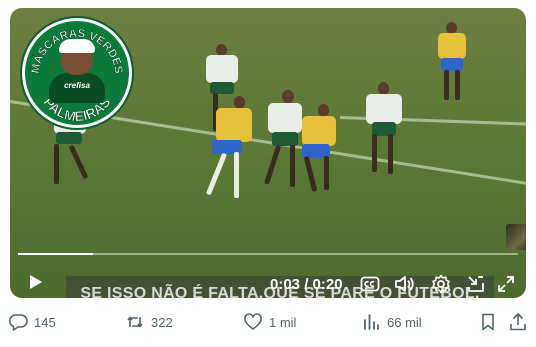 This screenshot has height=347, width=536. I want to click on tweet-action-bar: 145 322 1 mil 66 mil, so click(268, 322).